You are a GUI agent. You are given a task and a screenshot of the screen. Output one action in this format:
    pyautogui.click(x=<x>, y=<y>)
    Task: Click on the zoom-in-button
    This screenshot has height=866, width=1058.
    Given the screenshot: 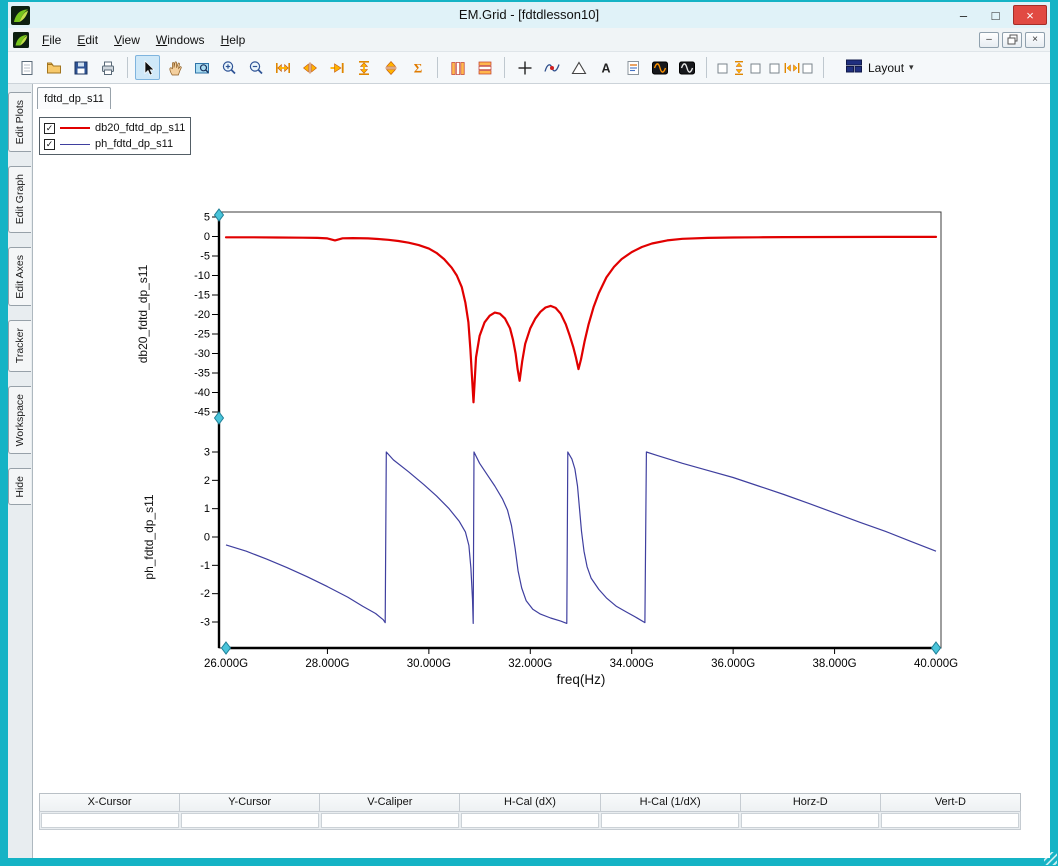 What is the action you would take?
    pyautogui.click(x=228, y=67)
    